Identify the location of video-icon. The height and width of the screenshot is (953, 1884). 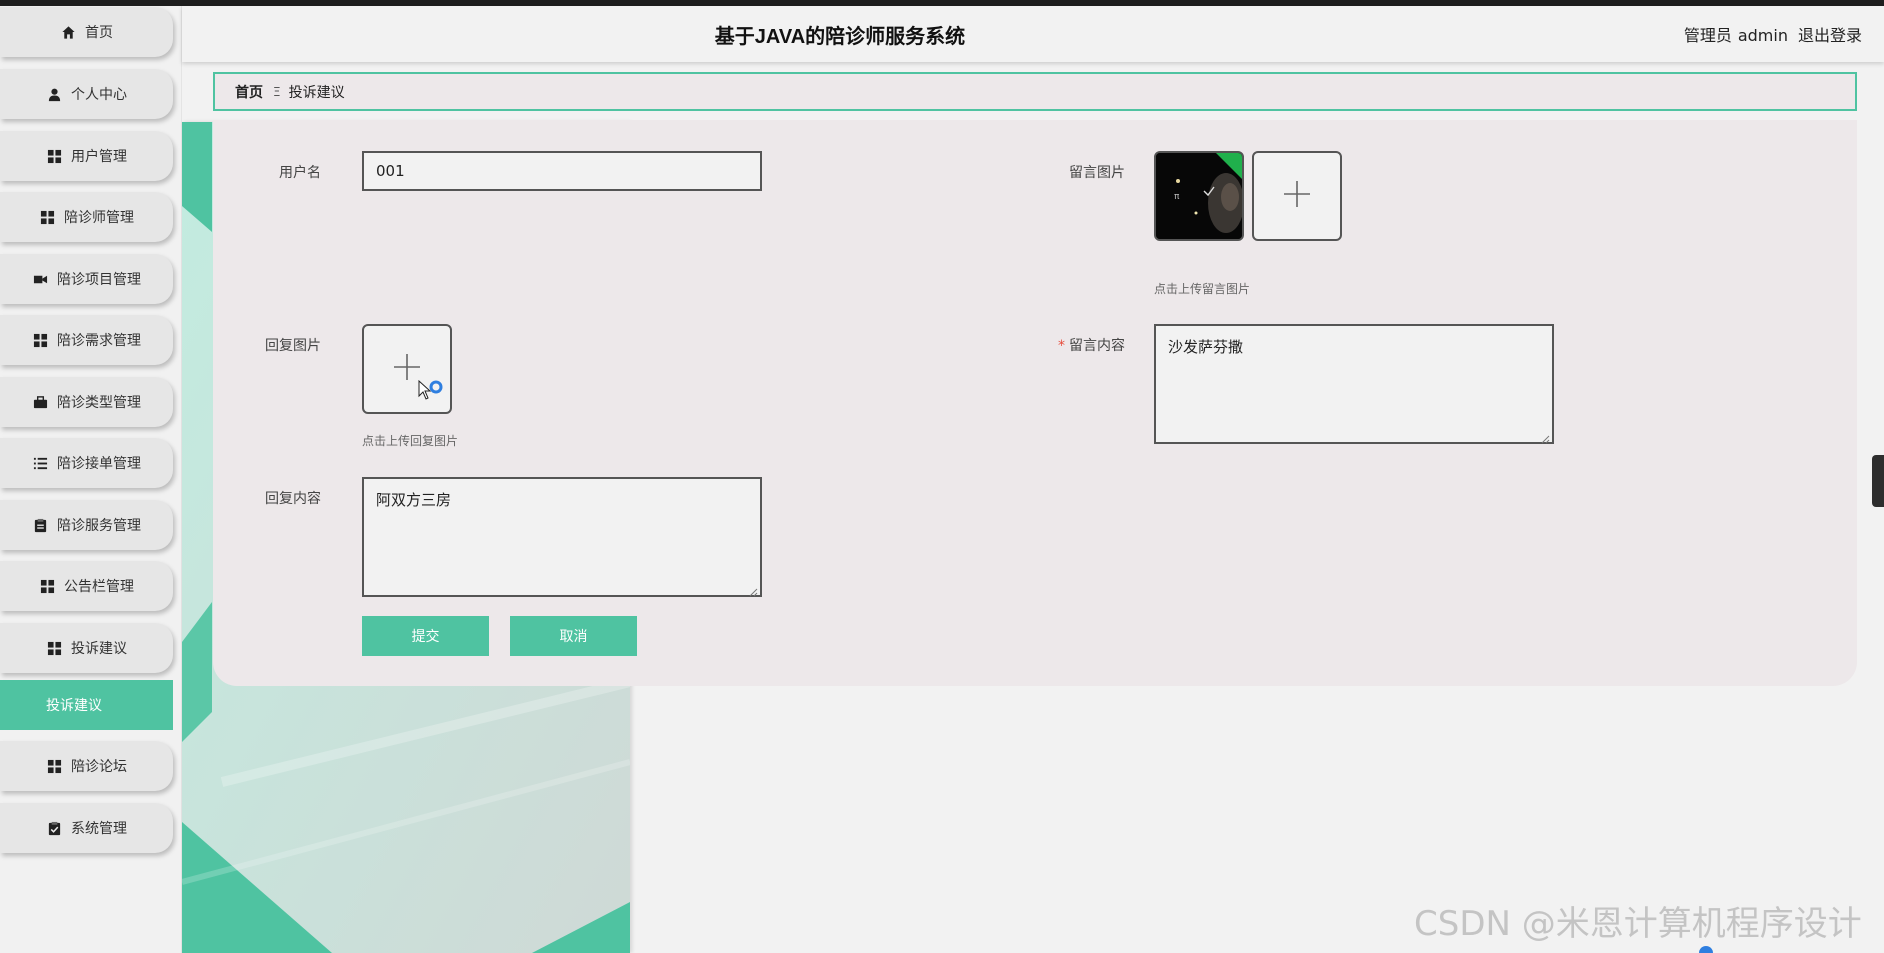
(40, 279).